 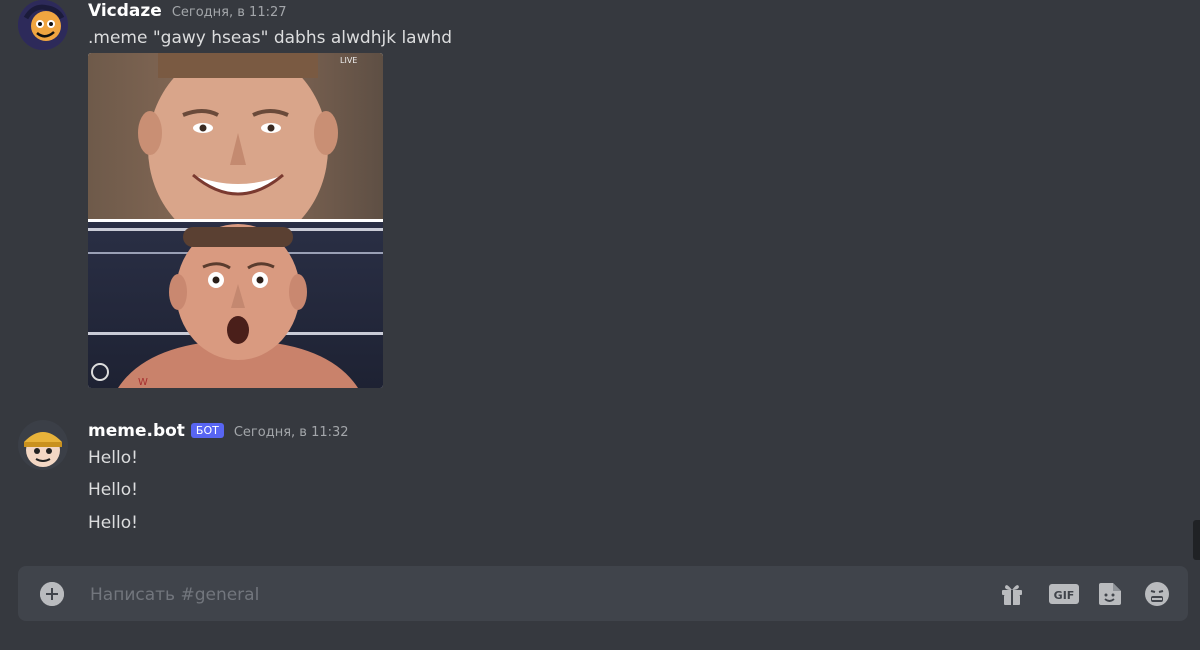 I want to click on meme-frame-bottom: W, so click(x=235, y=305).